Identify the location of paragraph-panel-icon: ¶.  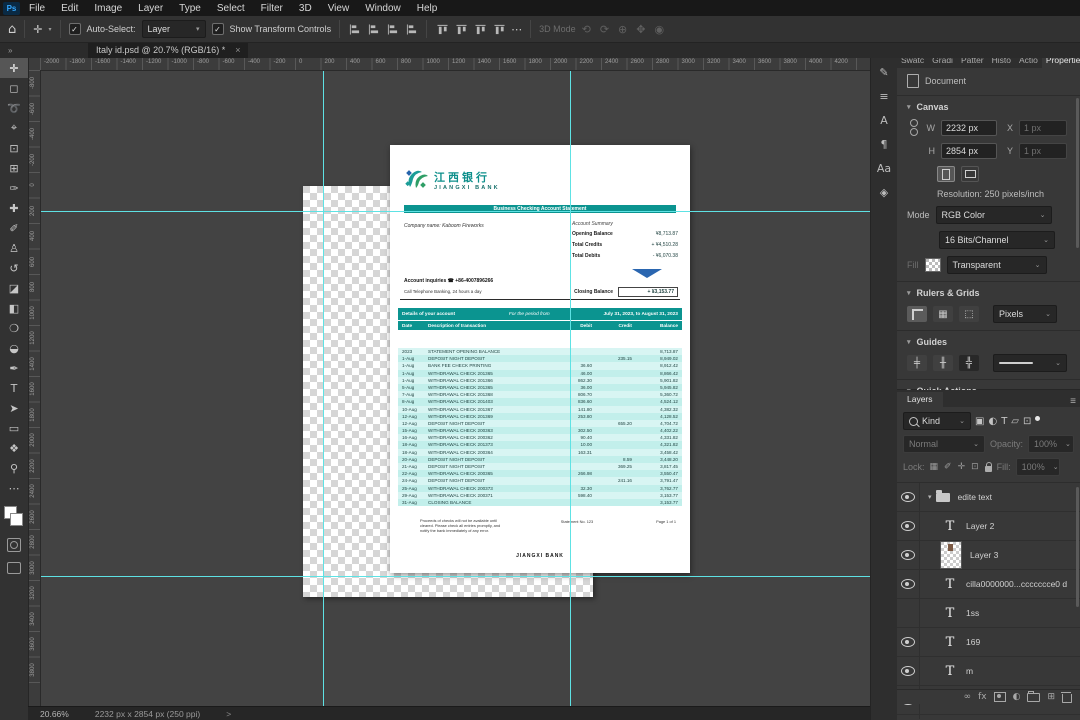
(884, 144).